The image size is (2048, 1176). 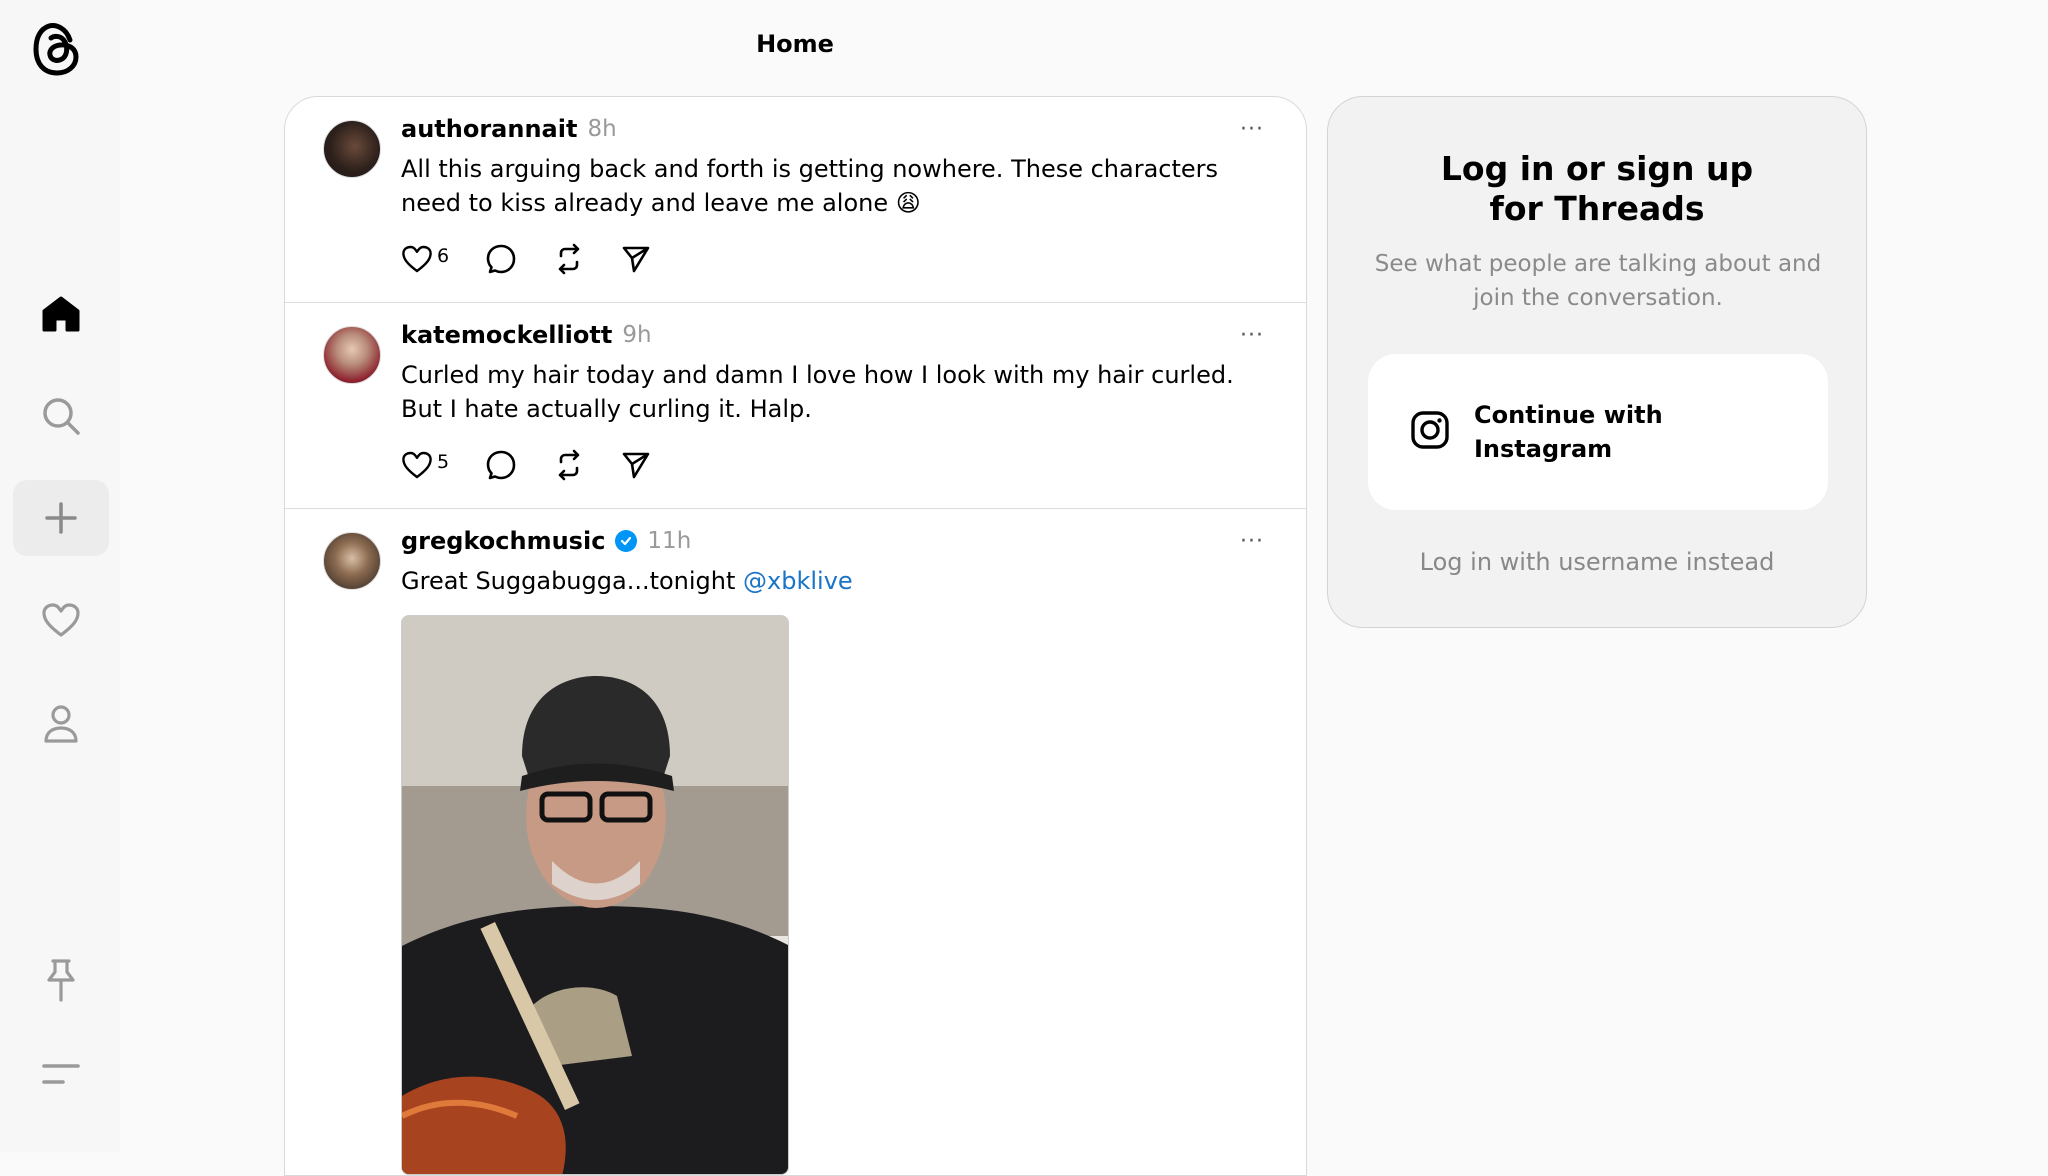 I want to click on post-header: authorannait 8h, so click(x=509, y=129).